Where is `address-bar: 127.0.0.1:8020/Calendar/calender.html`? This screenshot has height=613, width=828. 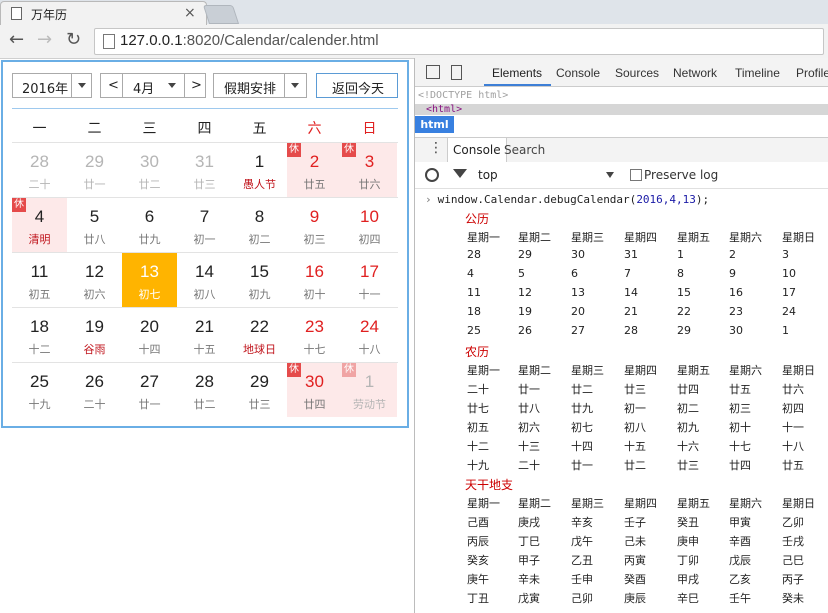 address-bar: 127.0.0.1:8020/Calendar/calender.html is located at coordinates (459, 41).